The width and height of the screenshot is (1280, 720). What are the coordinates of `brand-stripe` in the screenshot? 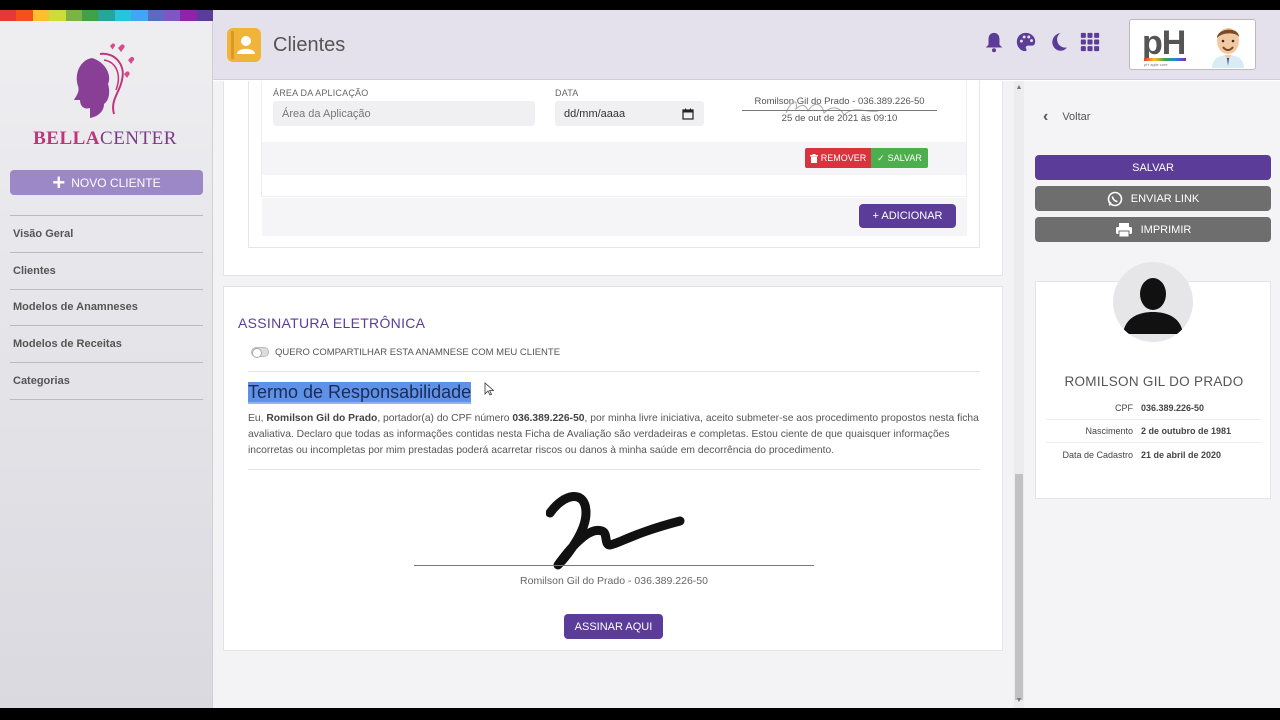 It's located at (1165, 59).